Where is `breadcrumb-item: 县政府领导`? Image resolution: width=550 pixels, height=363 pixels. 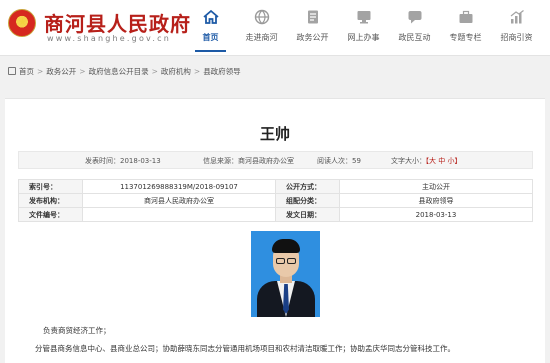
breadcrumb-item: 县政府领导 is located at coordinates (222, 71).